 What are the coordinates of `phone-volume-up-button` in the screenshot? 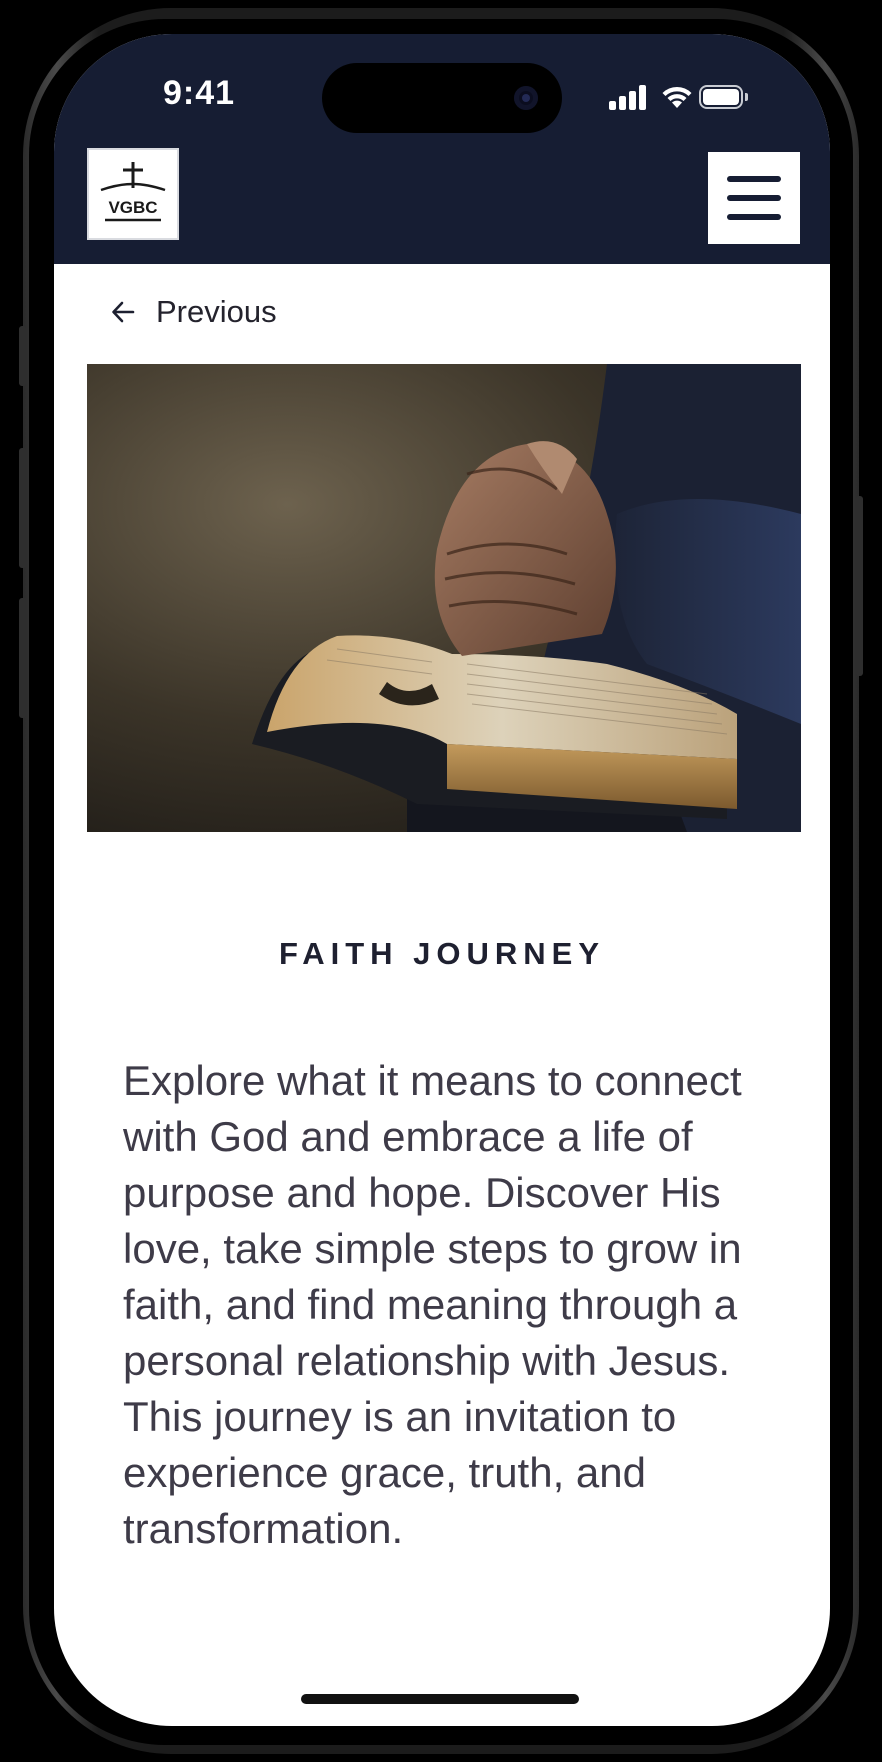 It's located at (22, 508).